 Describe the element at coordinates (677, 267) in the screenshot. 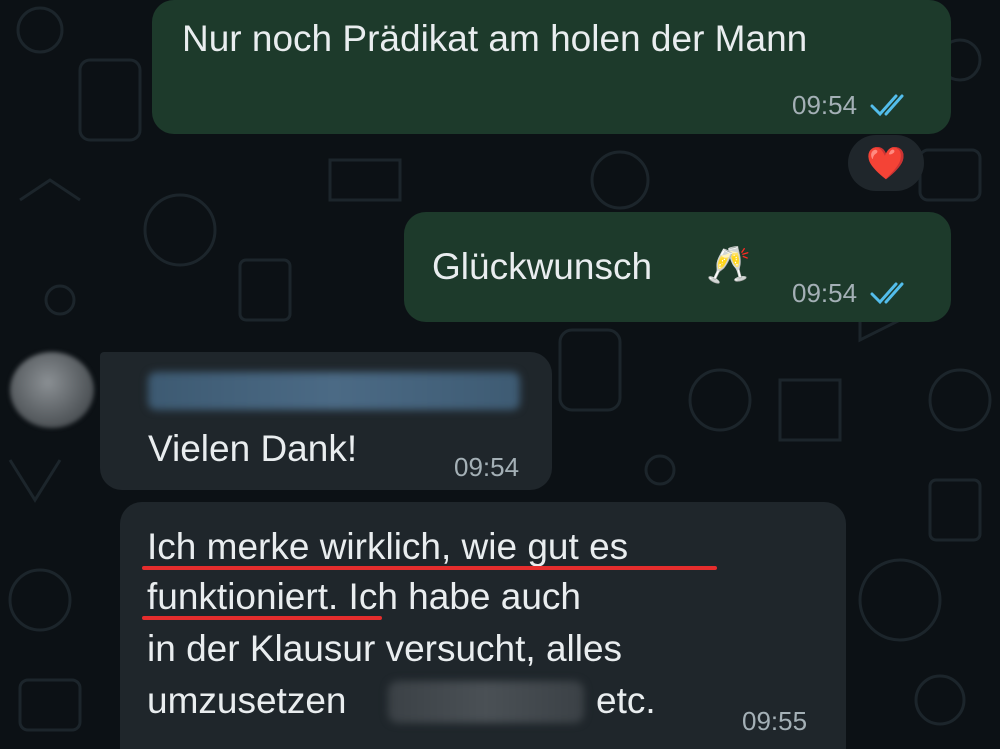

I see `outgoing-message-bubble: Glückwunsch 🥂 09:54` at that location.